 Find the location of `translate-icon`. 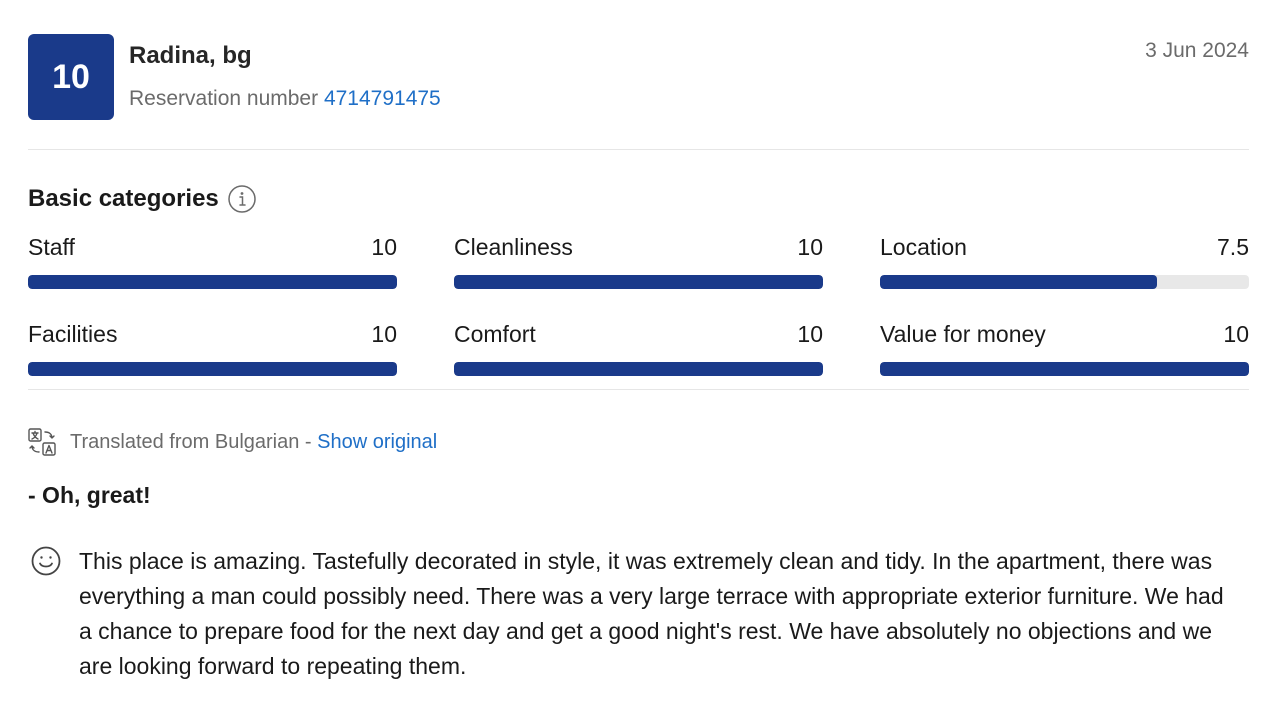

translate-icon is located at coordinates (42, 442).